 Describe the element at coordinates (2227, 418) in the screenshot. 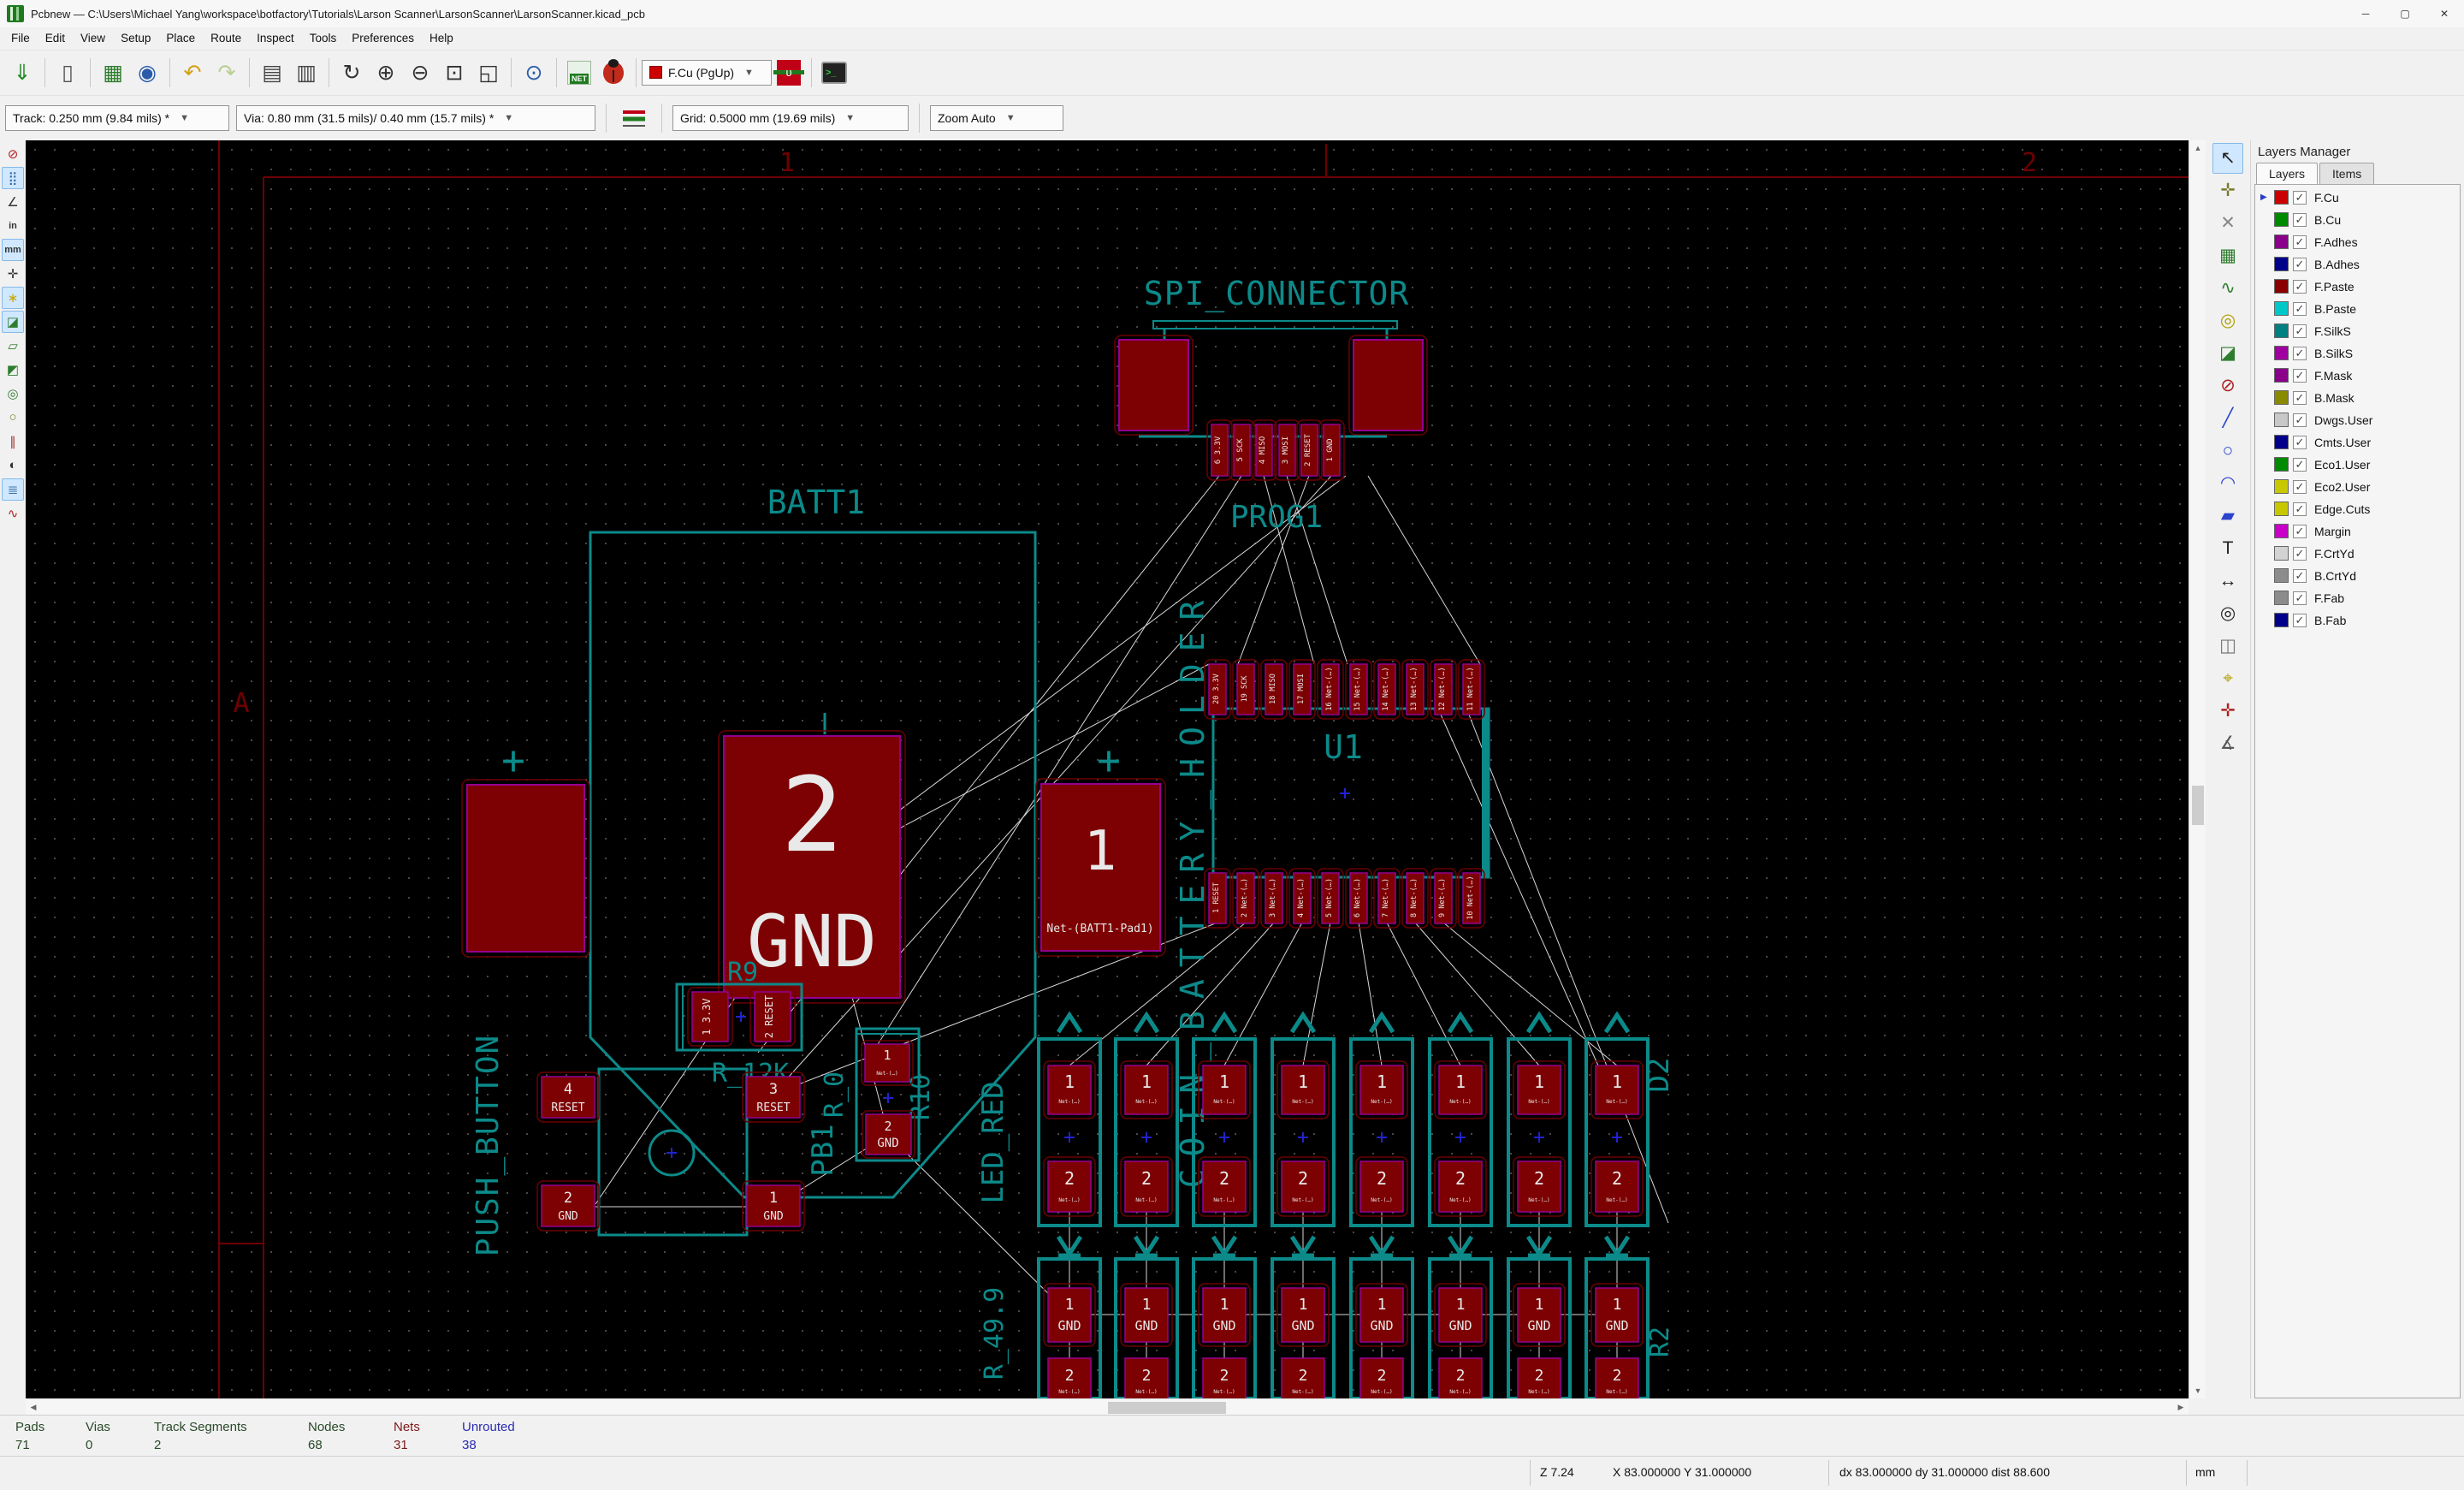

I see `add-graphic-line-icon: ╱` at that location.